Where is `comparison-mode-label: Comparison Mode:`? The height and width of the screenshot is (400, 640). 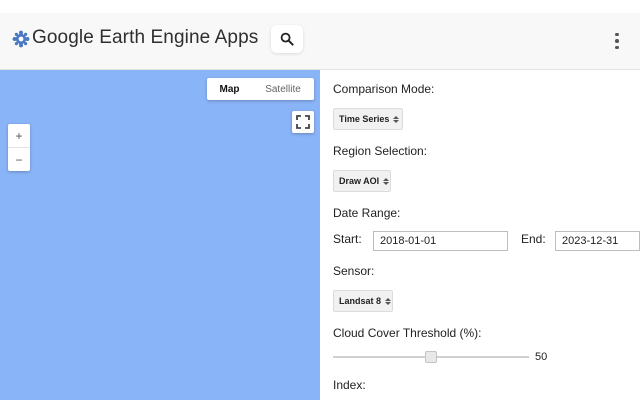 comparison-mode-label: Comparison Mode: is located at coordinates (384, 89).